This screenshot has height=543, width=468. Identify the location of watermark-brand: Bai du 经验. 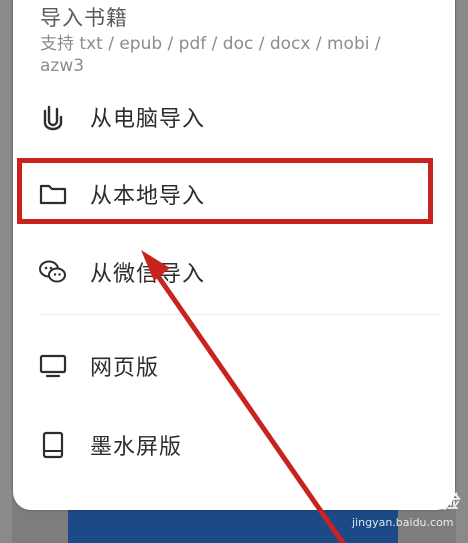
(405, 502).